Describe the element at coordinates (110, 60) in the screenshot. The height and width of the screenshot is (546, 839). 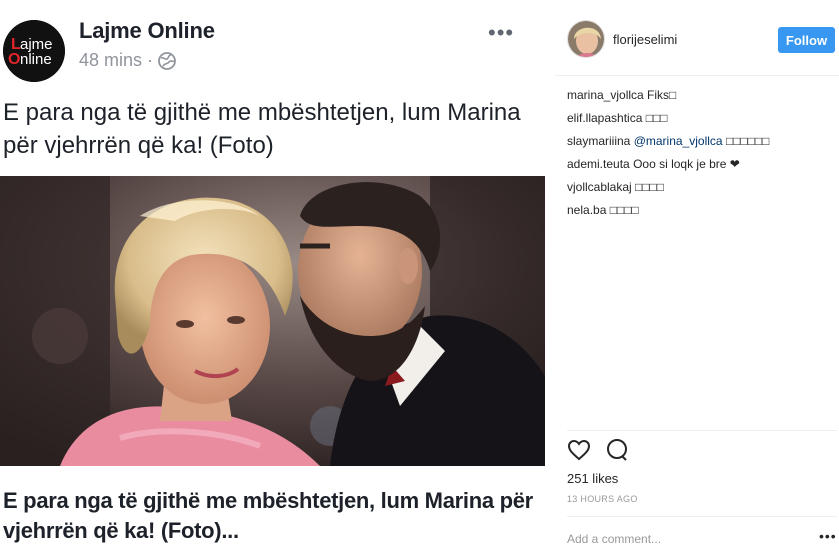
I see `post-timestamp: 48 mins` at that location.